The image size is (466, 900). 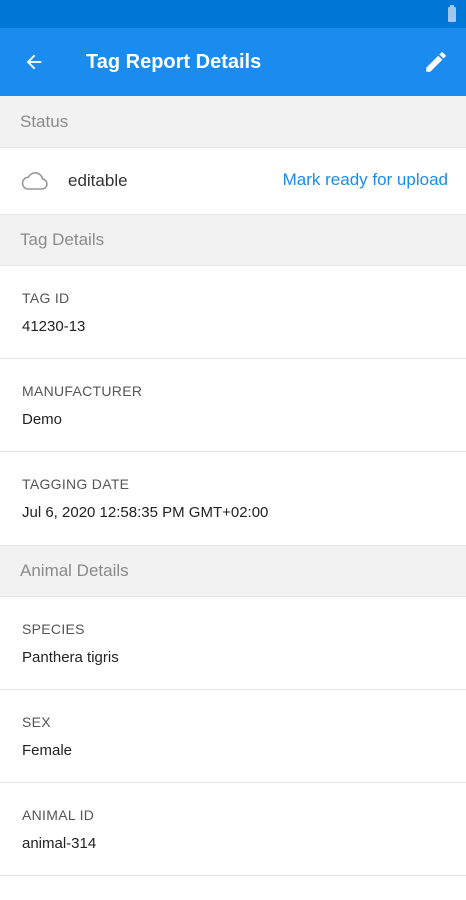 I want to click on app-bar: Tag Report Details, so click(x=233, y=62).